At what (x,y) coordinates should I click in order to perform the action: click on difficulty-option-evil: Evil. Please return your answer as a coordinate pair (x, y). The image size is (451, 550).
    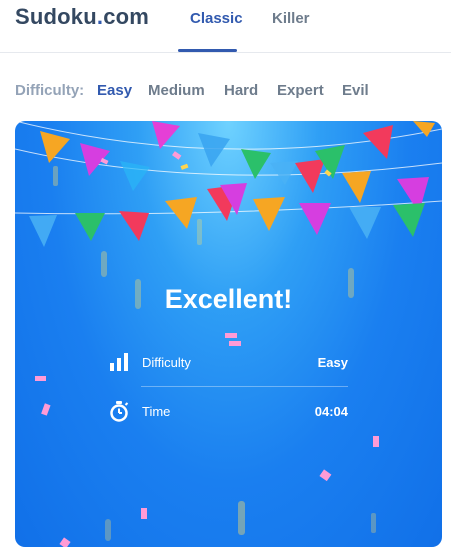
    Looking at the image, I should click on (355, 90).